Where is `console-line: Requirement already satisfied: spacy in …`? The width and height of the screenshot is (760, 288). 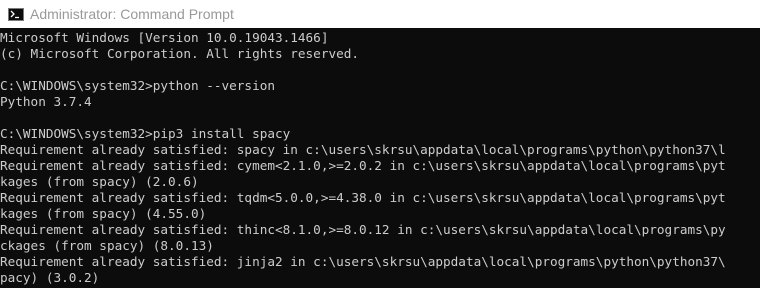 console-line: Requirement already satisfied: spacy in … is located at coordinates (363, 149).